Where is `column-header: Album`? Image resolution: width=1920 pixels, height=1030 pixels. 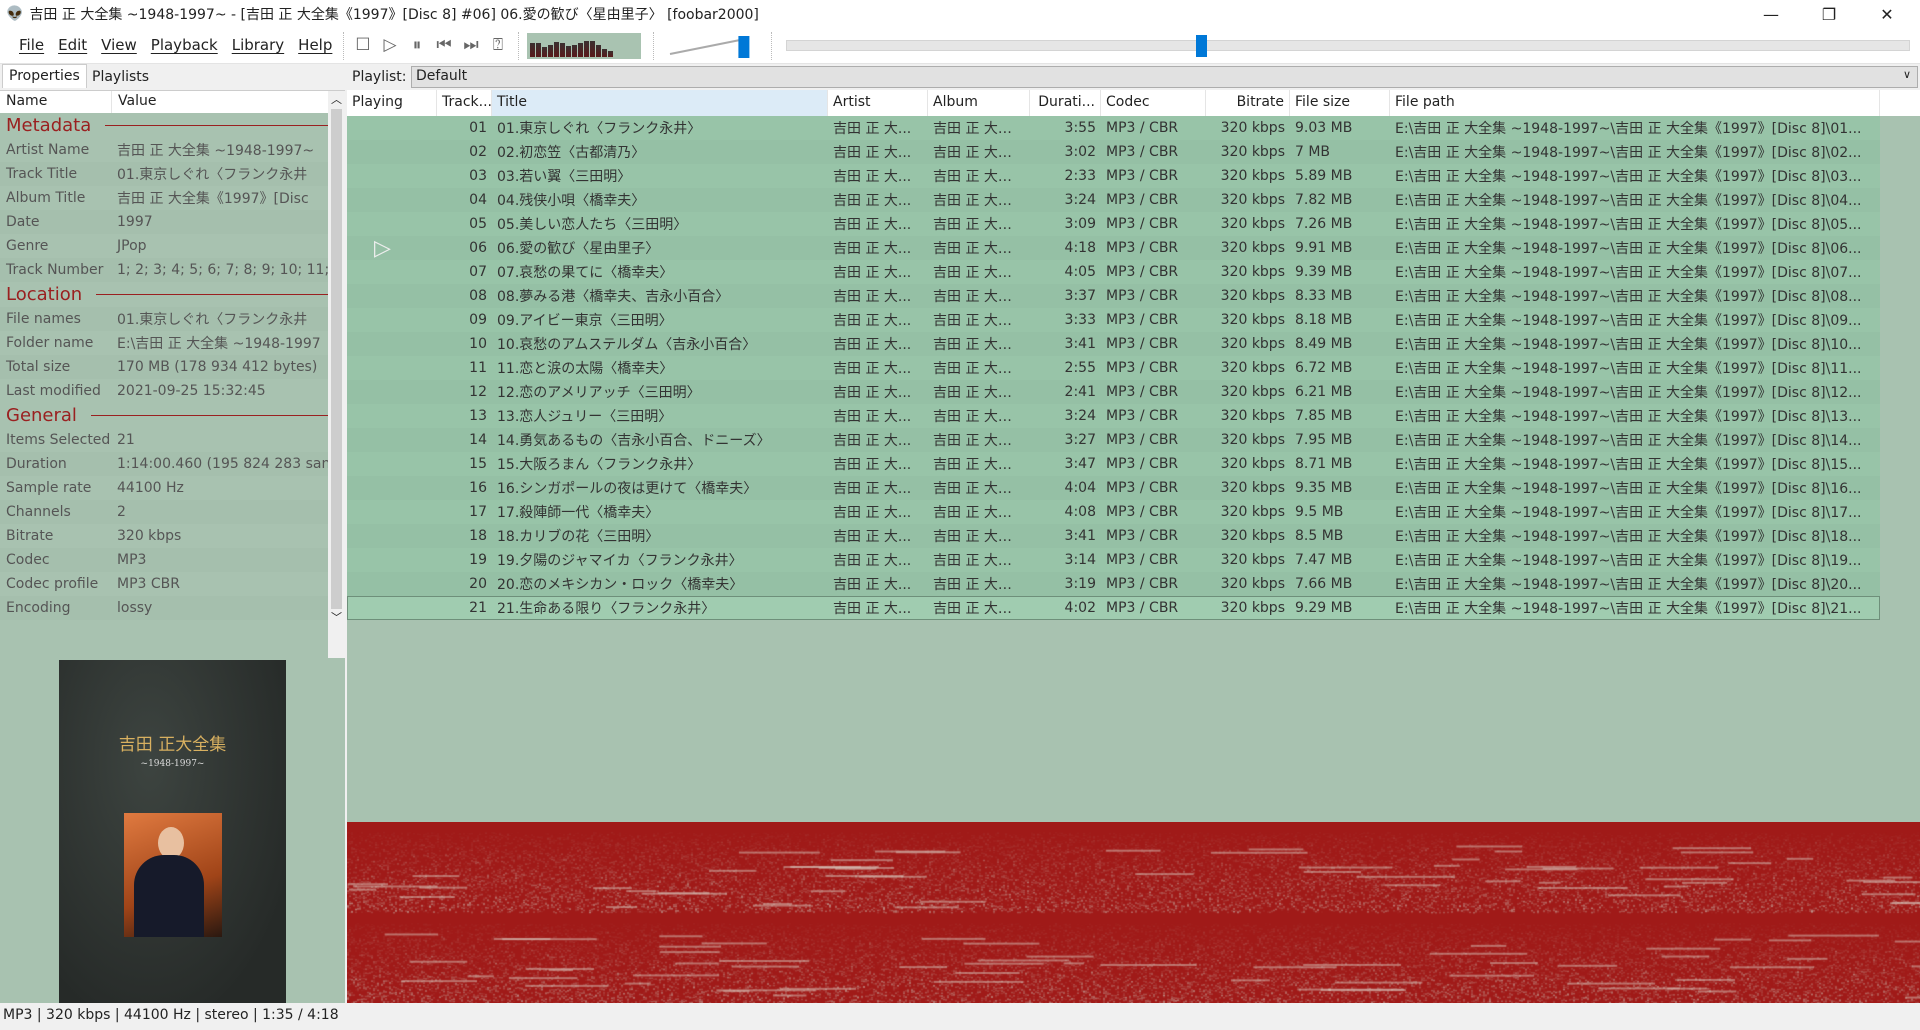 column-header: Album is located at coordinates (979, 103).